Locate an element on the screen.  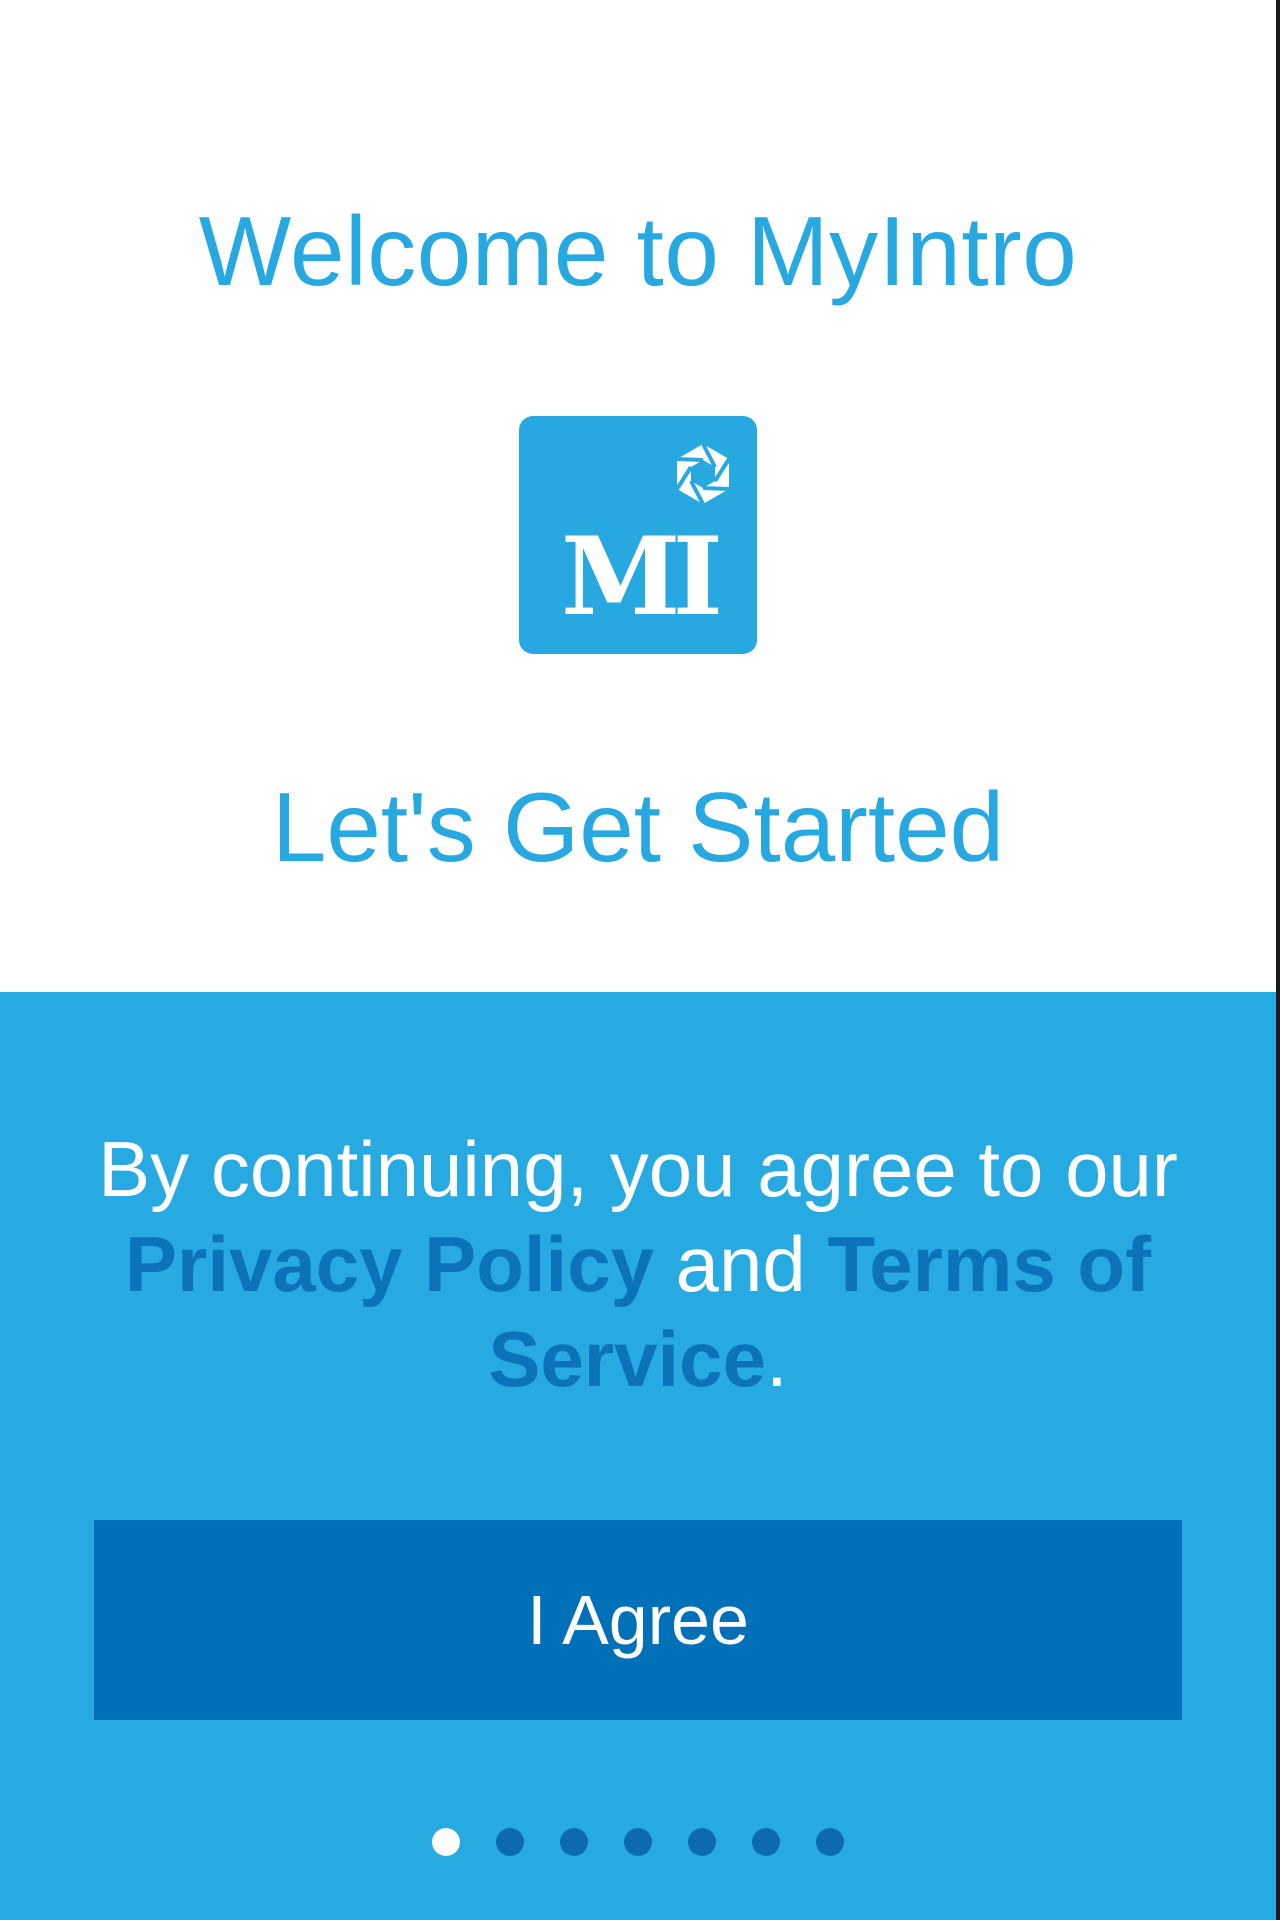
app-logo: MI is located at coordinates (638, 535).